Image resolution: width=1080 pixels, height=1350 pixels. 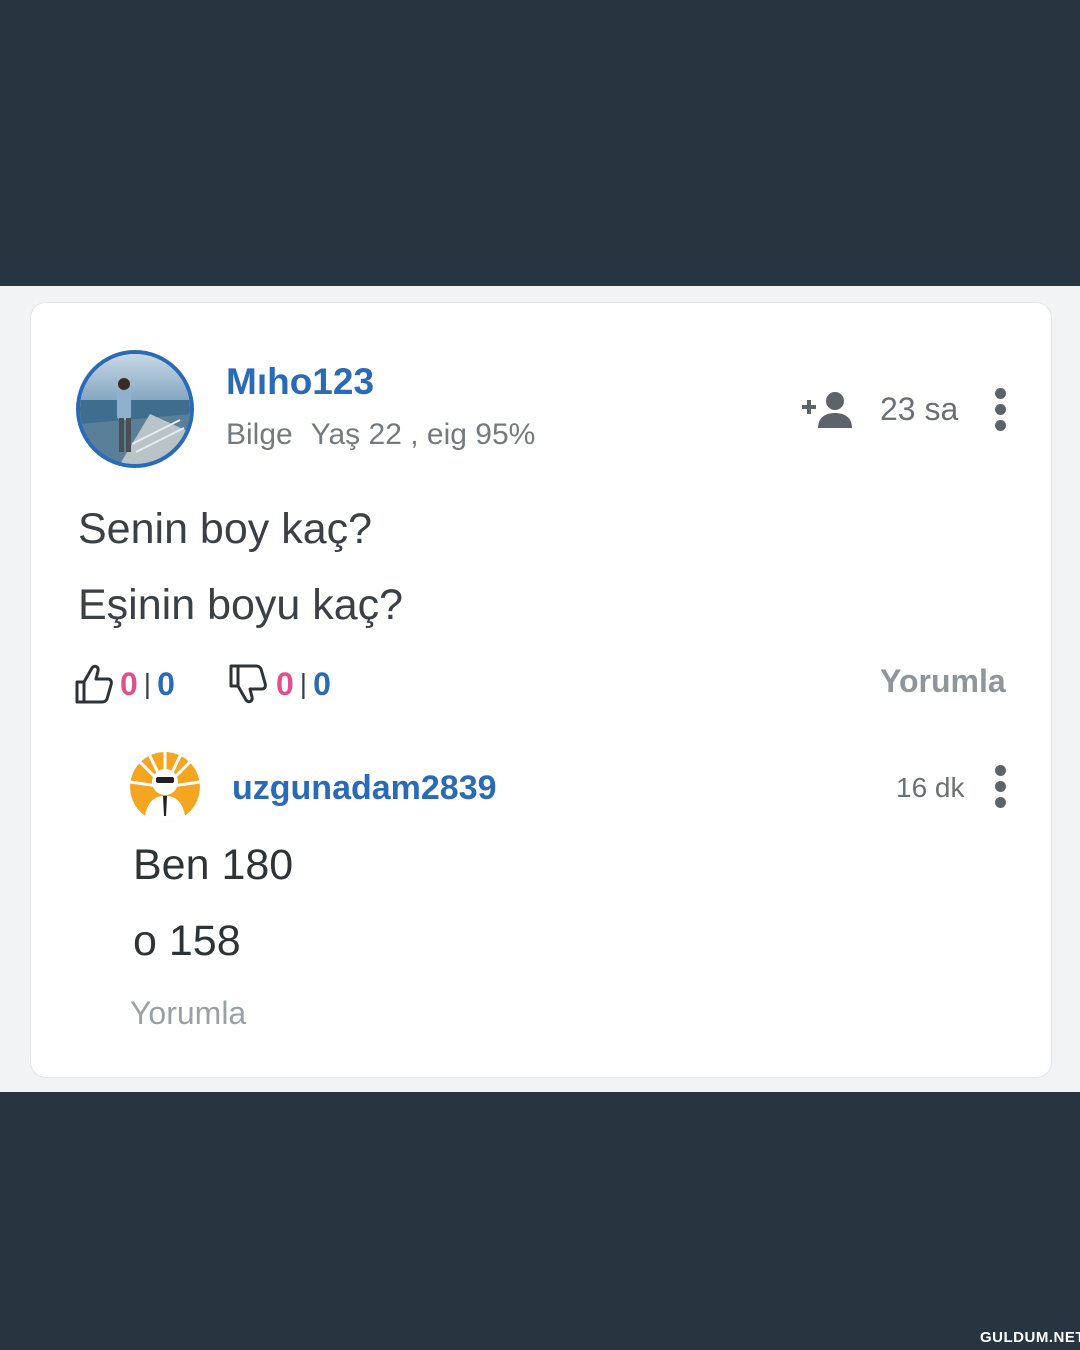 What do you see at coordinates (423, 434) in the screenshot?
I see `author-age-info: Yaş 22 , eig 95%` at bounding box center [423, 434].